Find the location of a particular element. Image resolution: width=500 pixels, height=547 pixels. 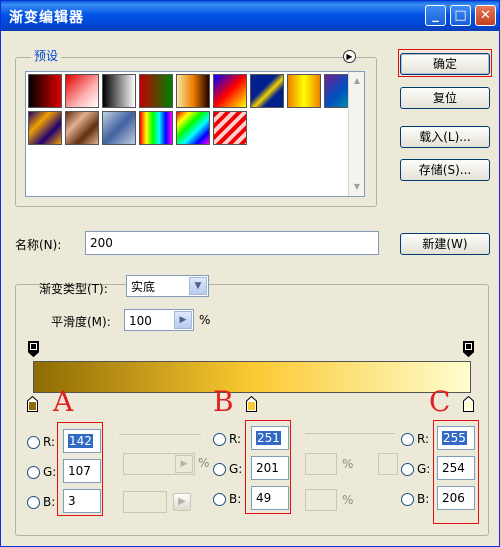

label-g-a: G: is located at coordinates (50, 472).